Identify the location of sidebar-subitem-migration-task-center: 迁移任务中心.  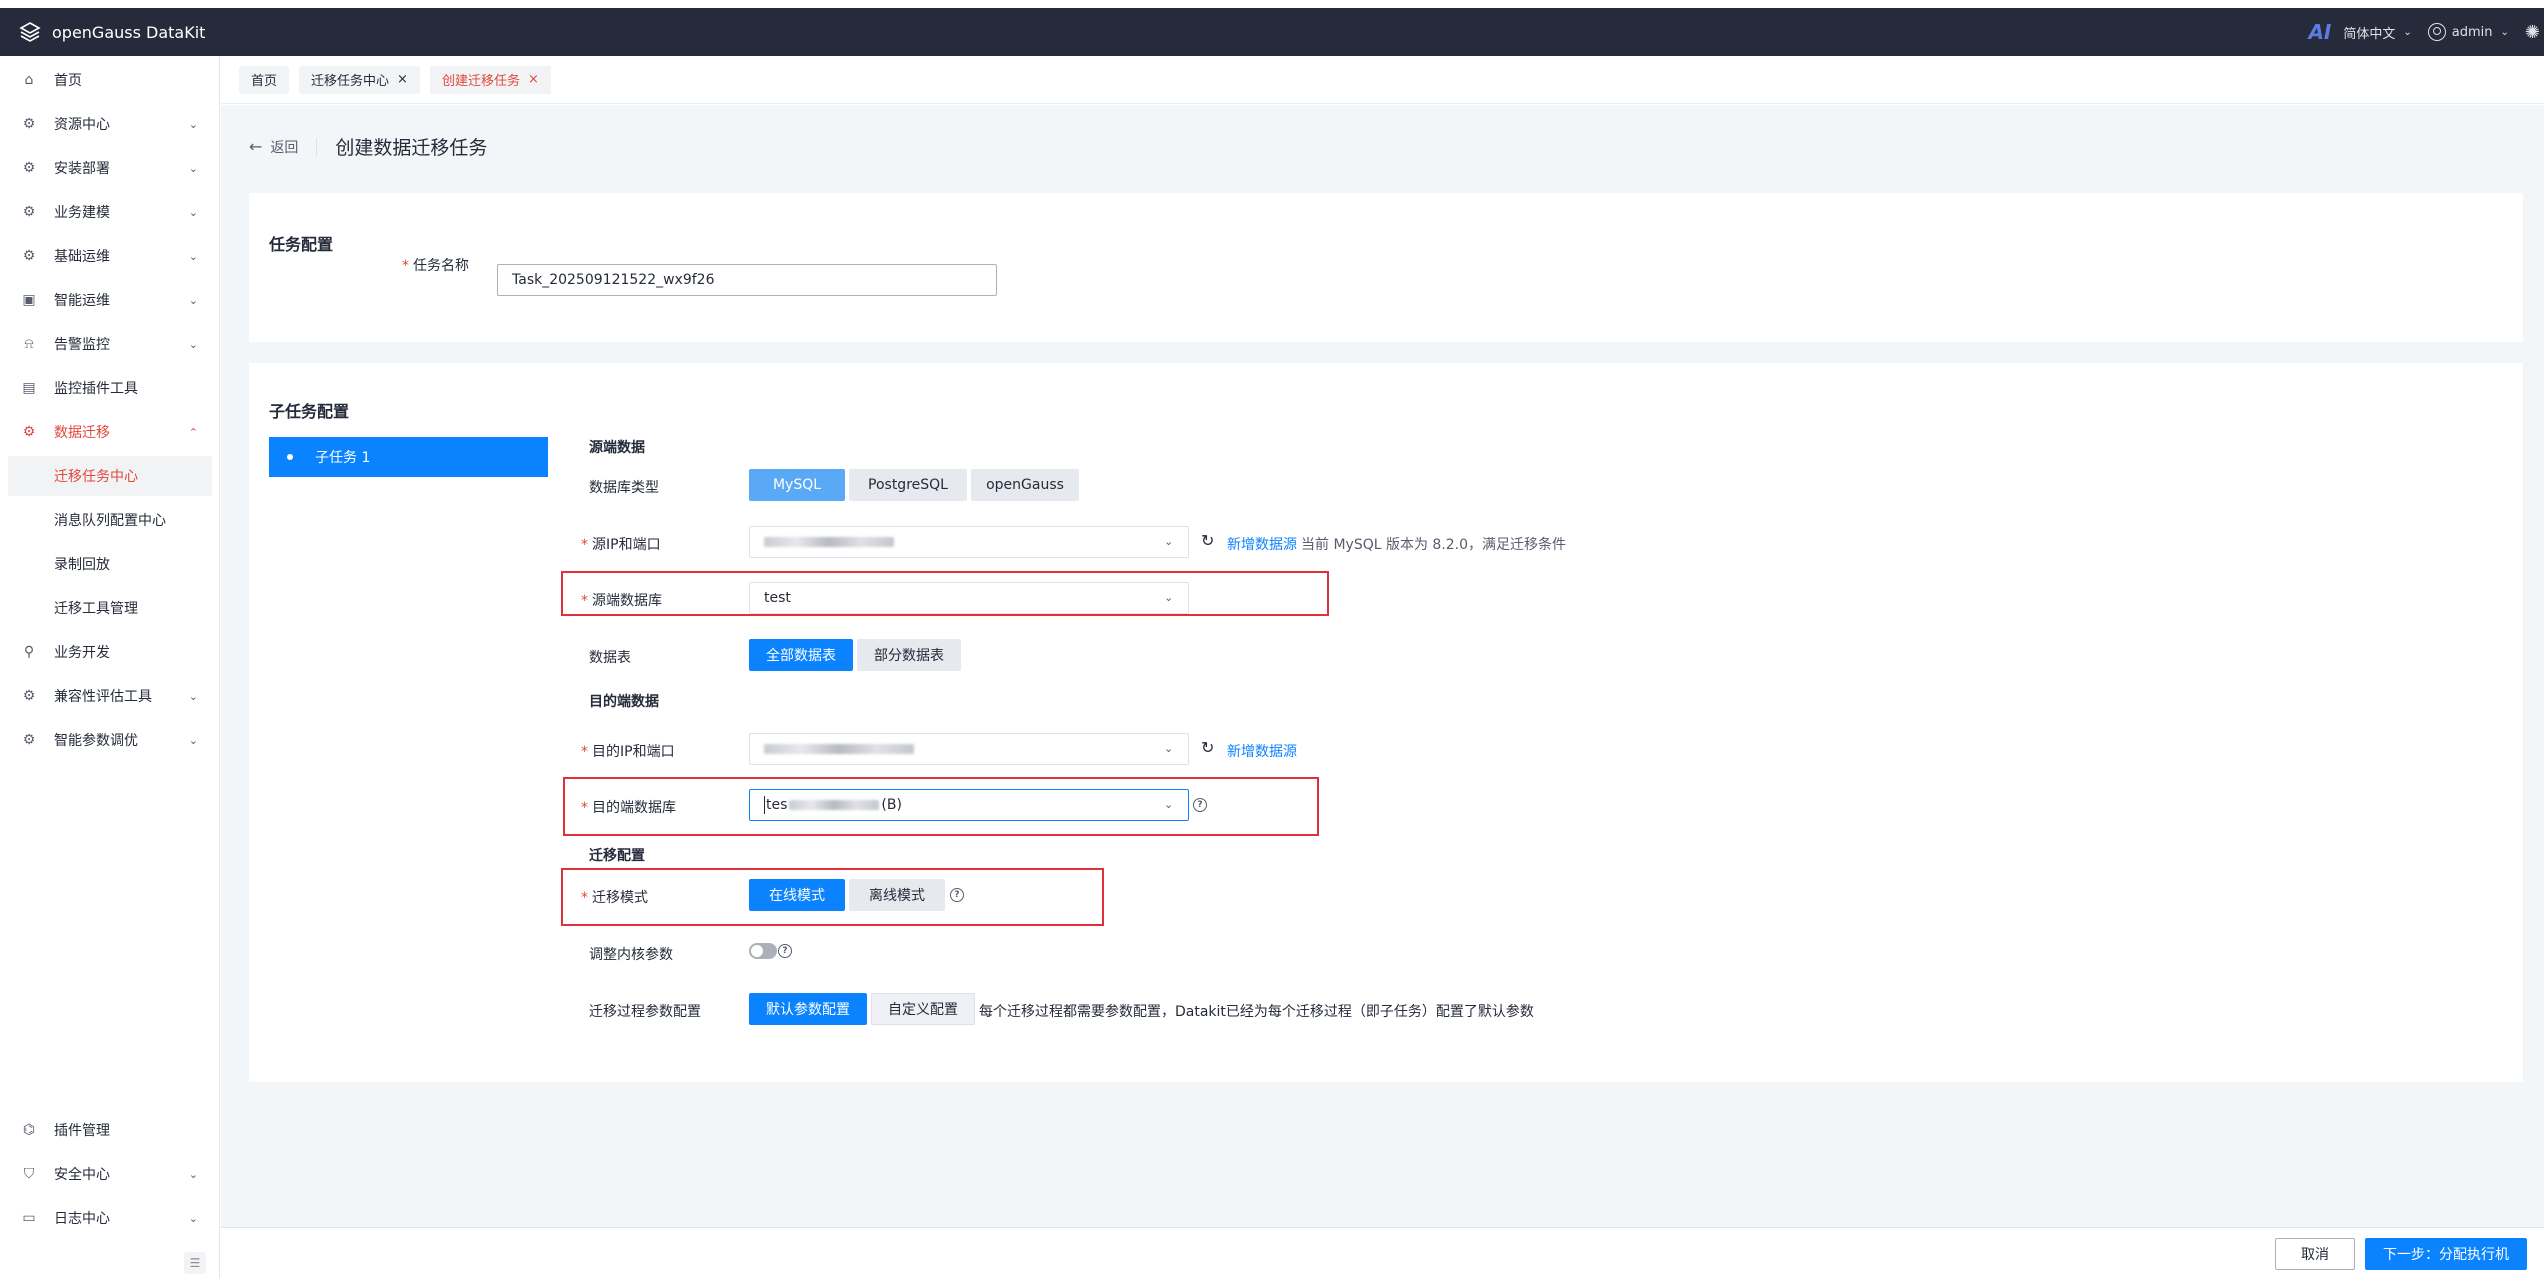
(110, 476).